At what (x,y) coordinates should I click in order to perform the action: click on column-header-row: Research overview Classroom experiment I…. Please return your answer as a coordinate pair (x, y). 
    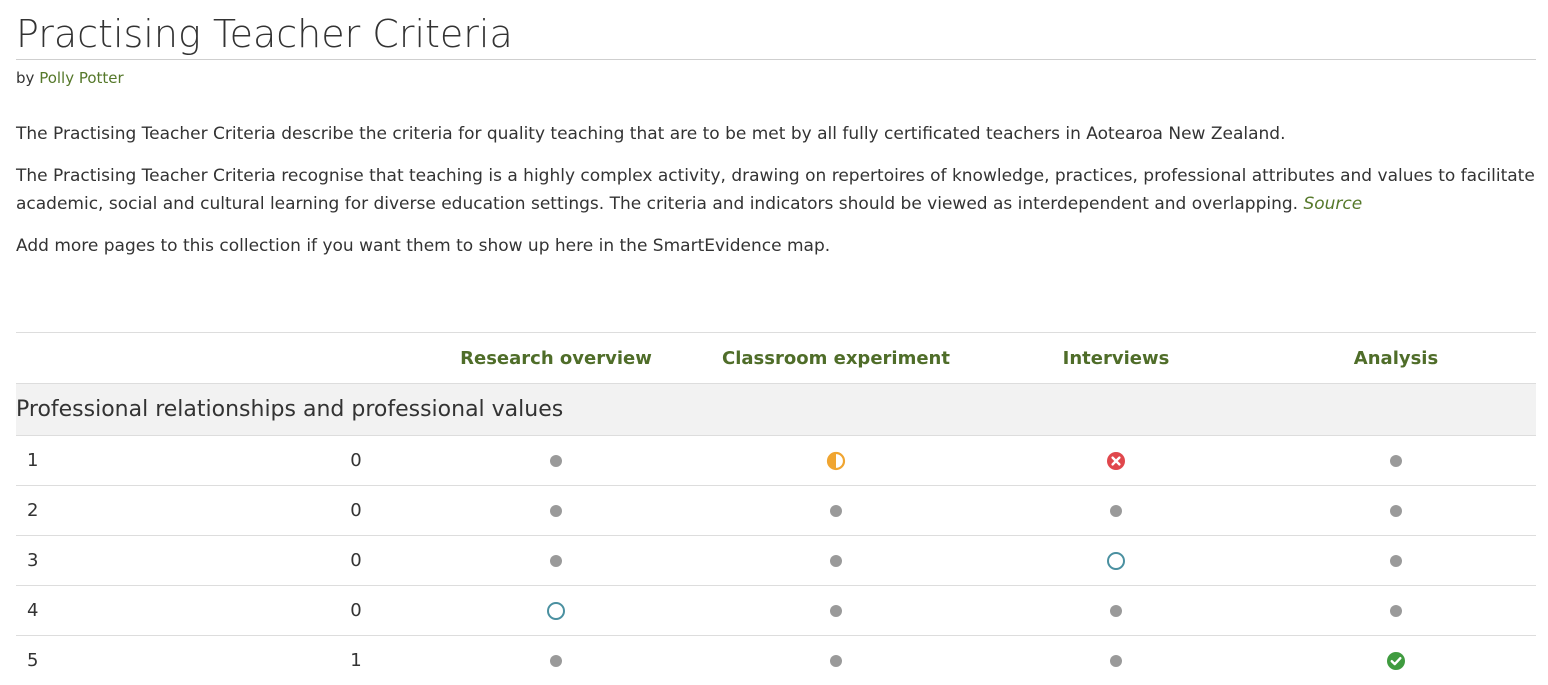
    Looking at the image, I should click on (776, 358).